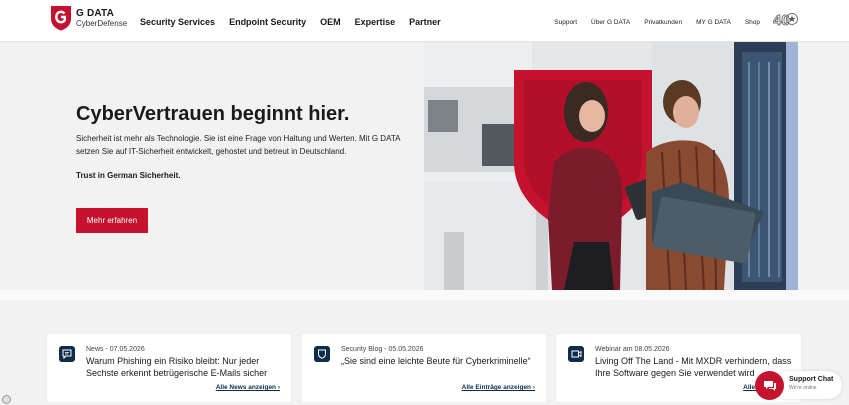  What do you see at coordinates (424, 295) in the screenshot?
I see `section-divider` at bounding box center [424, 295].